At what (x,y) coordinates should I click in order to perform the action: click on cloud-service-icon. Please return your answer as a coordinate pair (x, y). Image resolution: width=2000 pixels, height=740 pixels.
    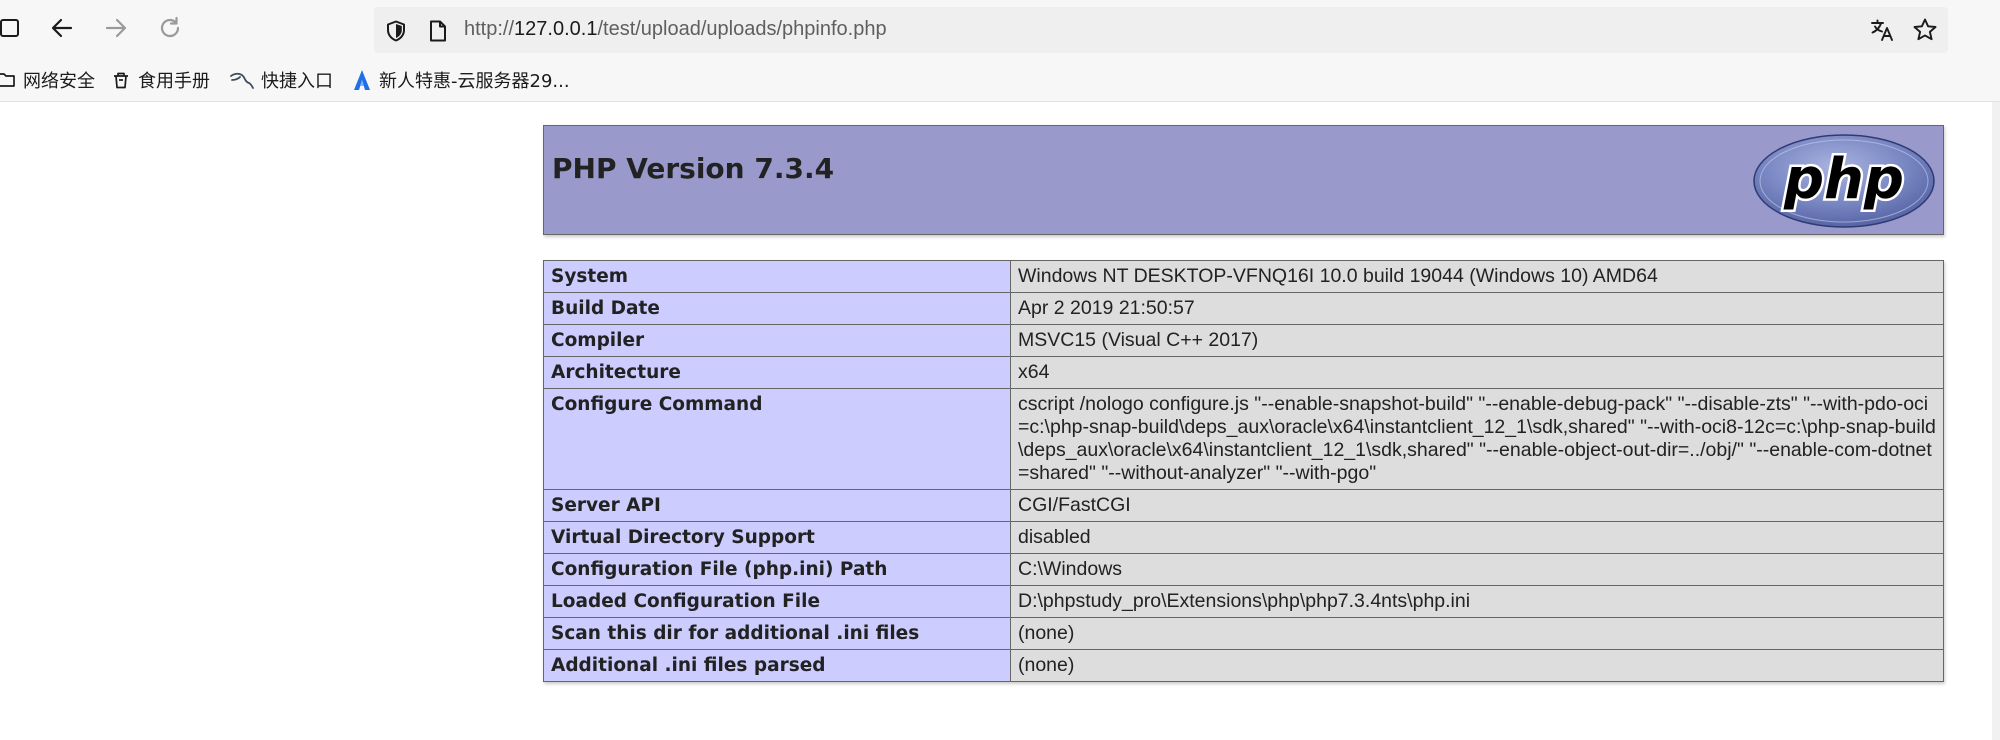
    Looking at the image, I should click on (362, 80).